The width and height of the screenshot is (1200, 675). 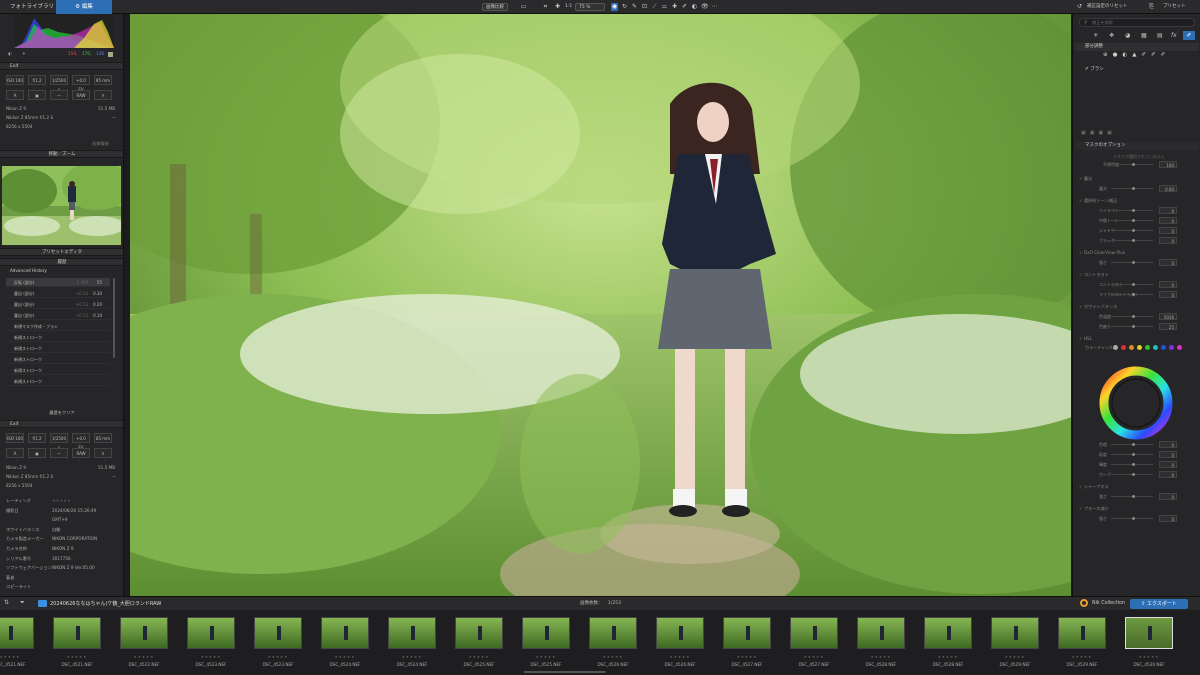 I want to click on clip-highlight-icon: ☀, so click(x=24, y=53).